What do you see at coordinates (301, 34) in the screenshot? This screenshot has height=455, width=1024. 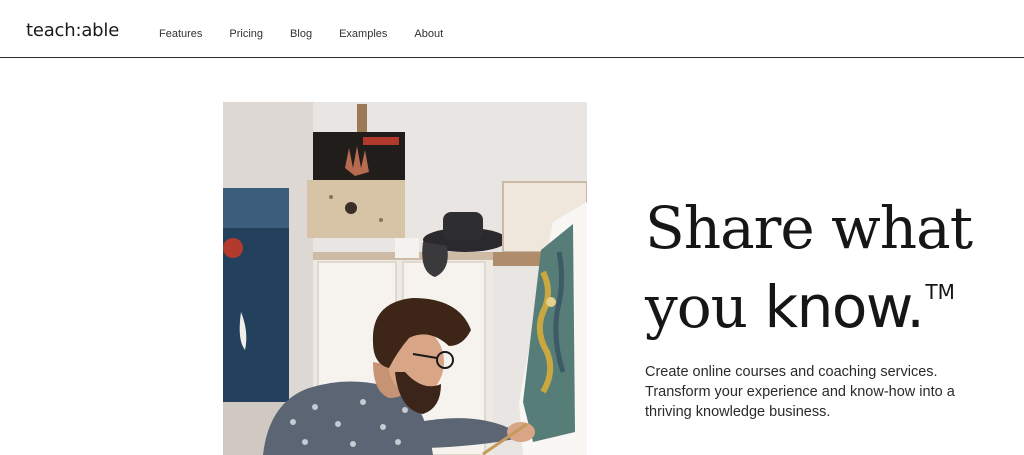 I see `nav-blog-link: Blog` at bounding box center [301, 34].